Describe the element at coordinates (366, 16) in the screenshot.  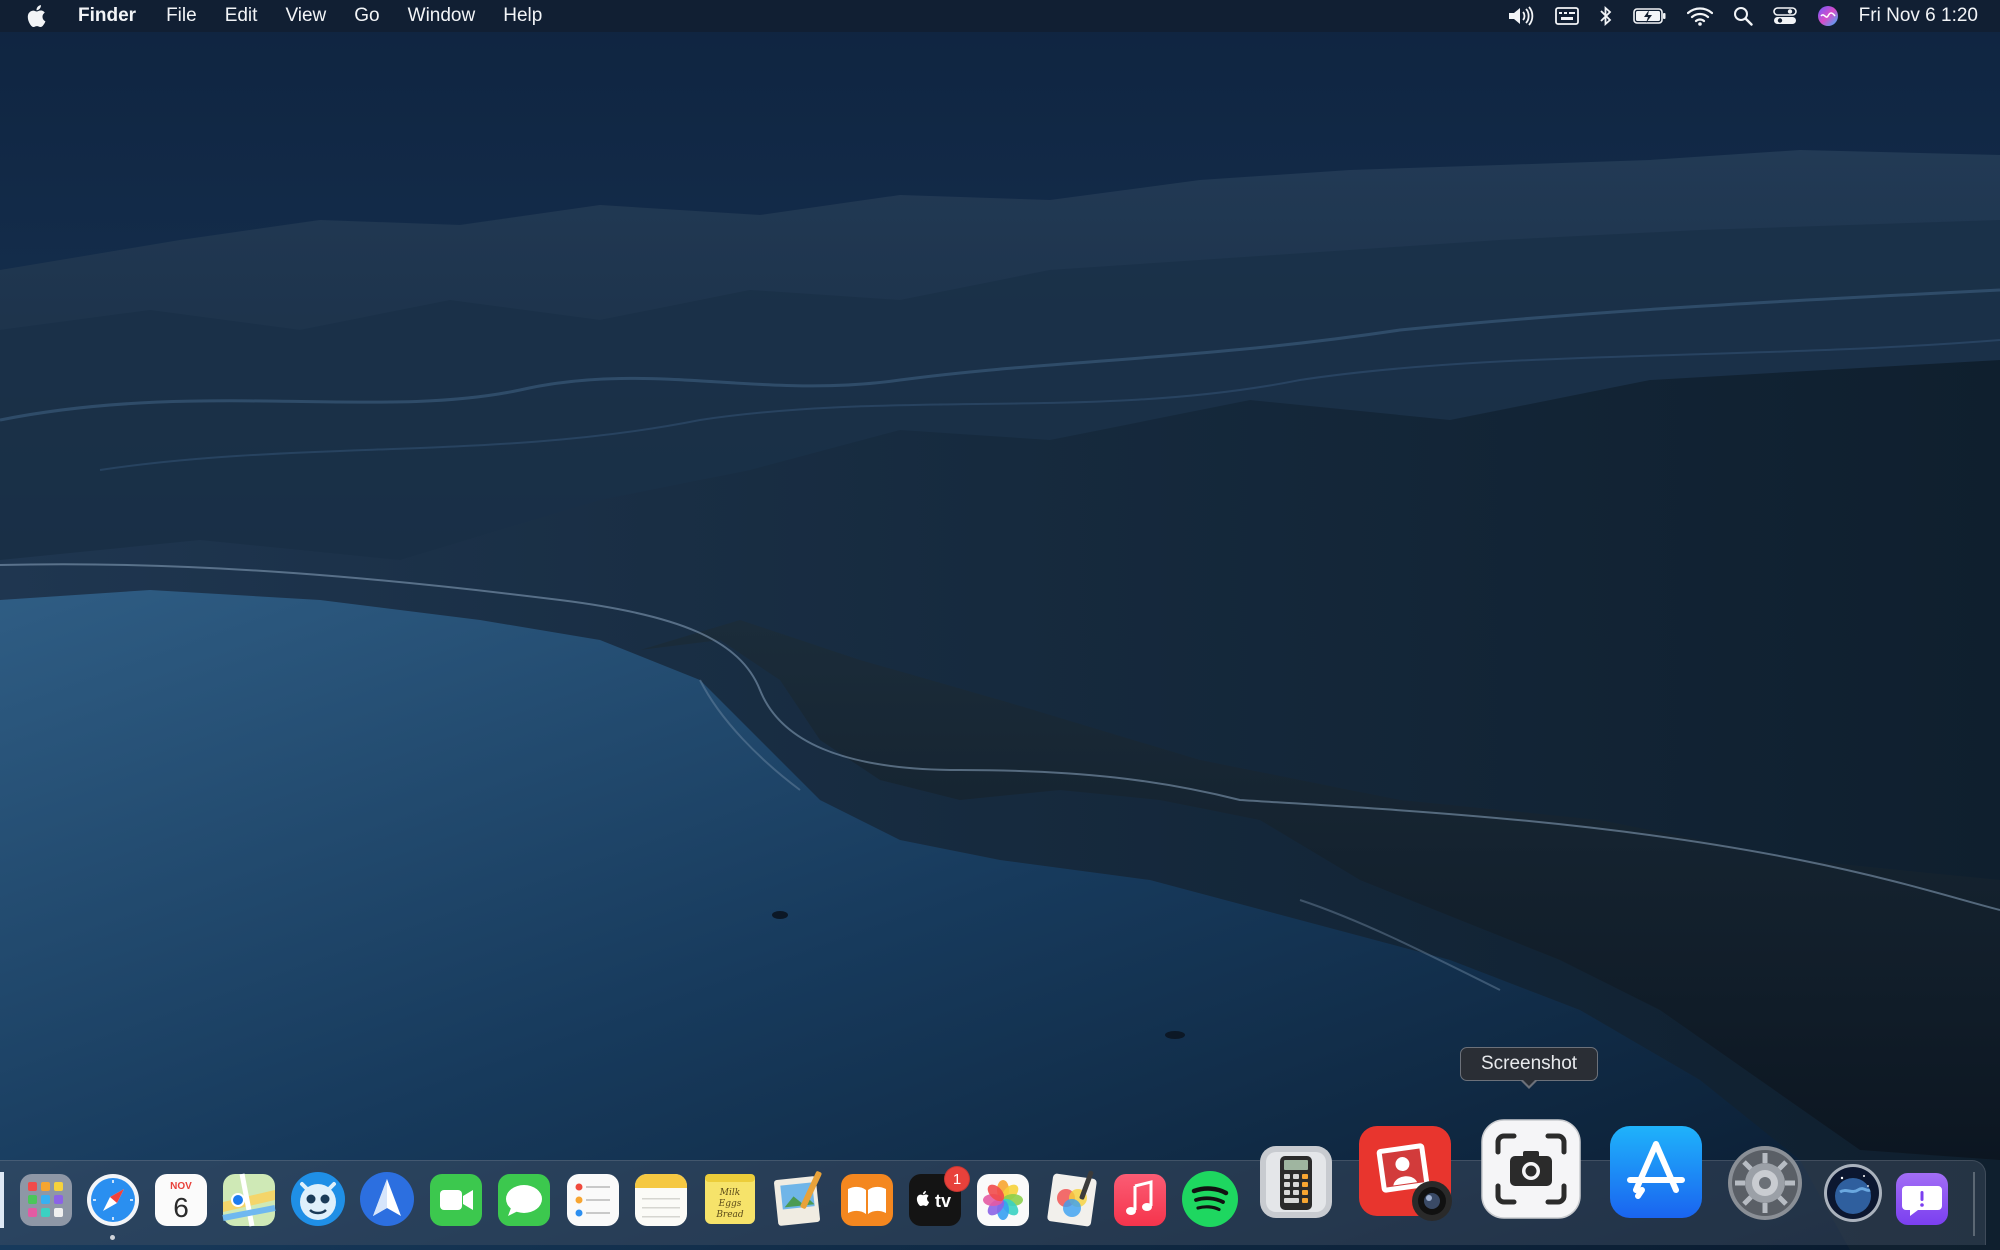
I see `menu-go: Go` at that location.